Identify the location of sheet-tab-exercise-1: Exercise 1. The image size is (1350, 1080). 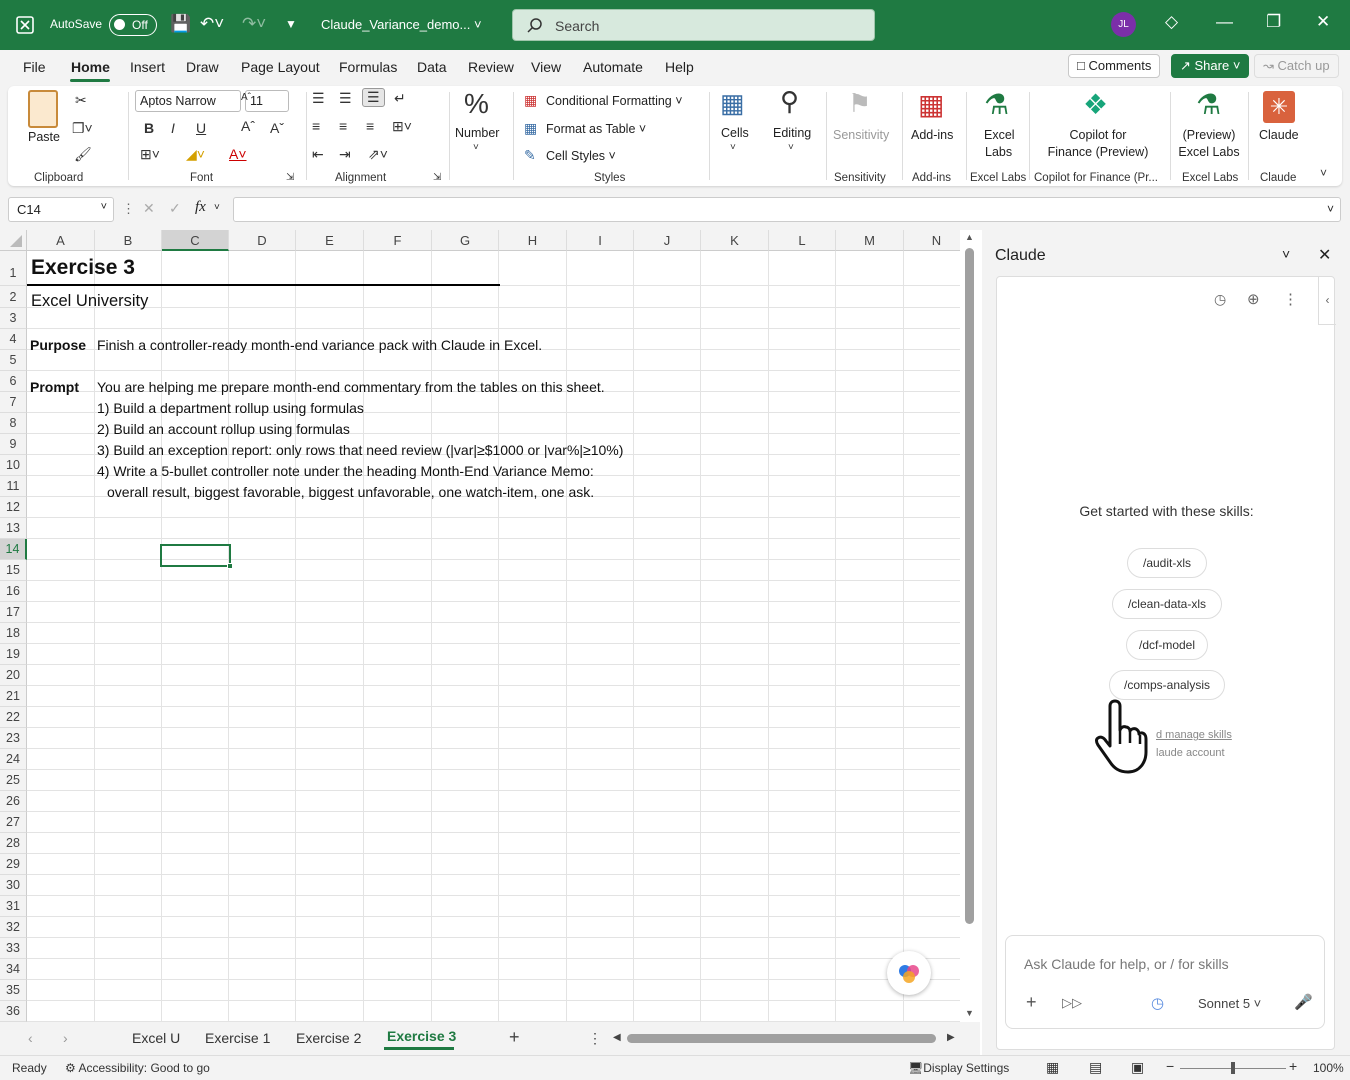
(237, 1038).